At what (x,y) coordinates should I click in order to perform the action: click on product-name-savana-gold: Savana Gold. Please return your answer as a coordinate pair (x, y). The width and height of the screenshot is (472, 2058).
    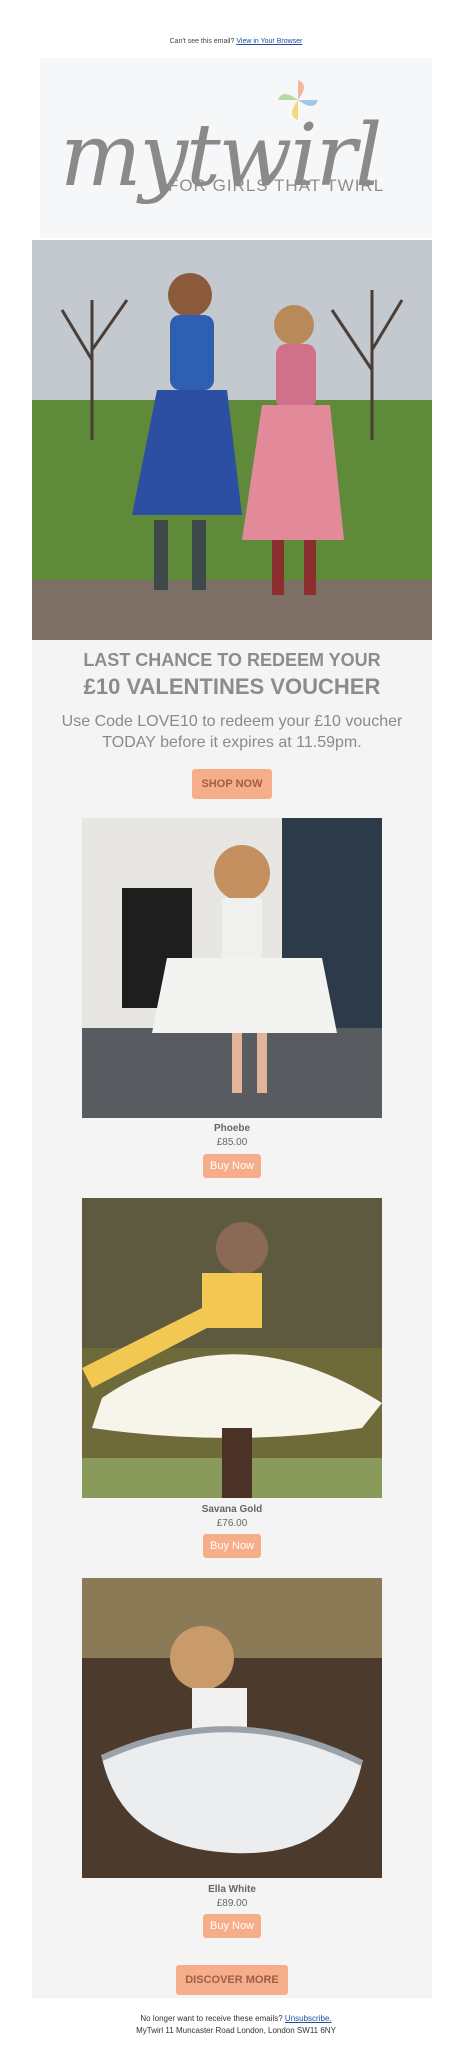
    Looking at the image, I should click on (232, 1509).